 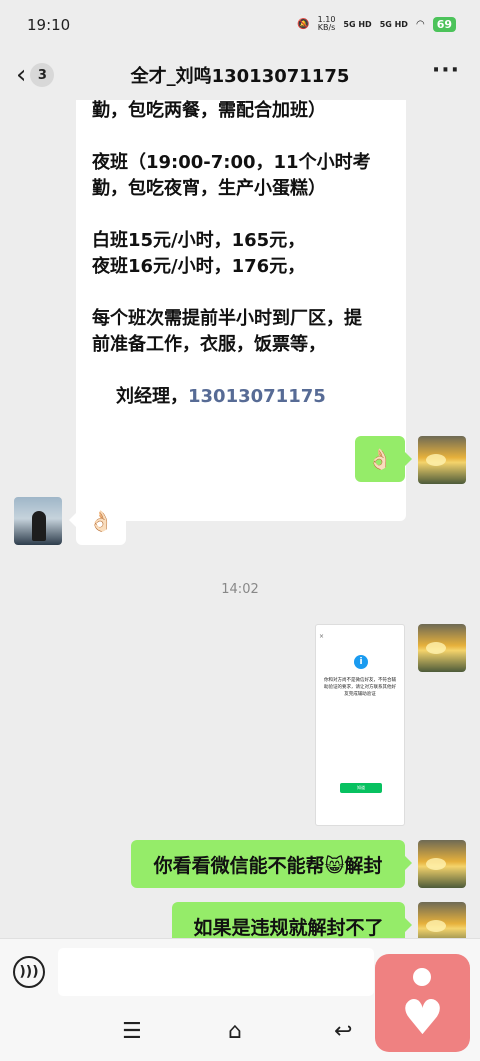 What do you see at coordinates (235, 1031) in the screenshot?
I see `home-icon: ⌂` at bounding box center [235, 1031].